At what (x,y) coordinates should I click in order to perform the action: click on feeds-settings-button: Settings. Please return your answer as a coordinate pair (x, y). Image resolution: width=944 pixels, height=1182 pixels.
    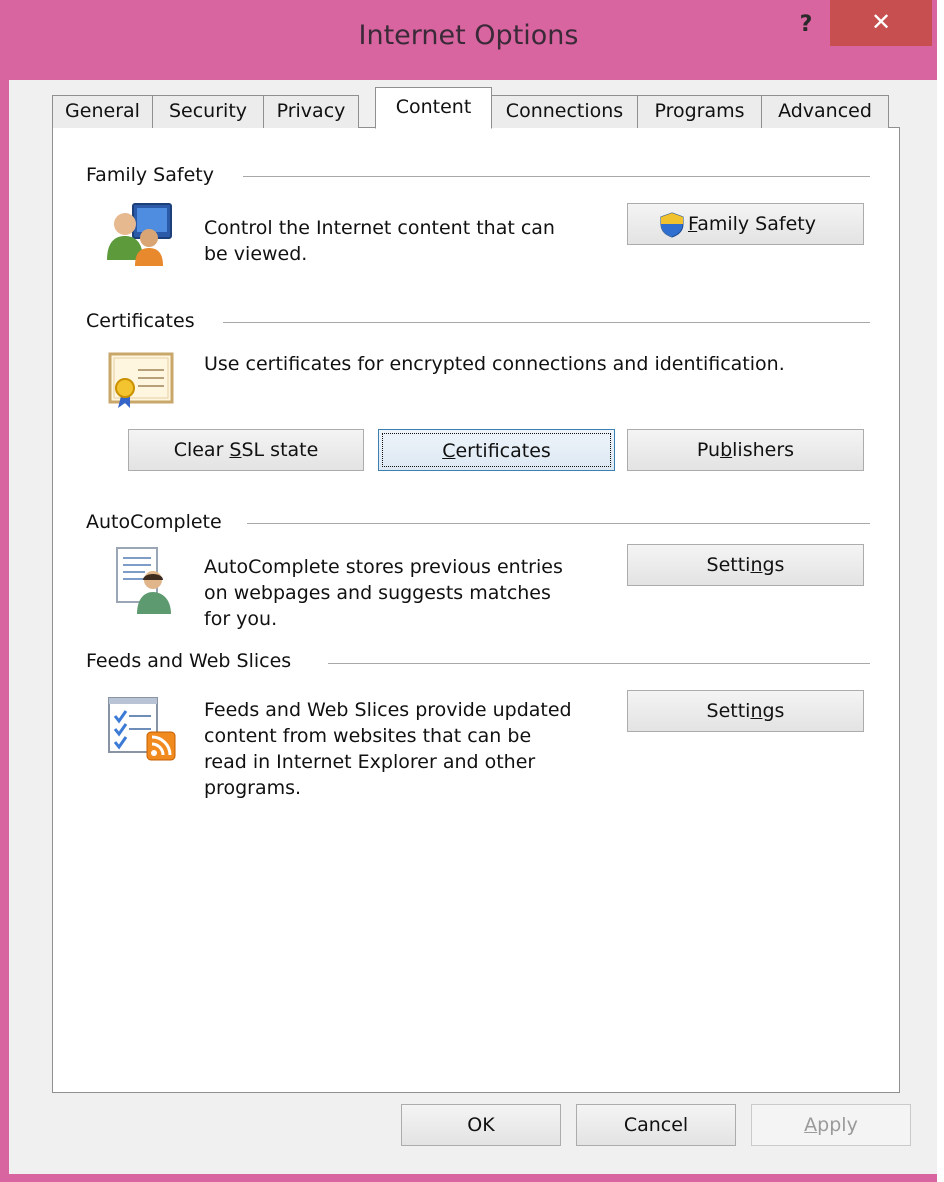
    Looking at the image, I should click on (745, 711).